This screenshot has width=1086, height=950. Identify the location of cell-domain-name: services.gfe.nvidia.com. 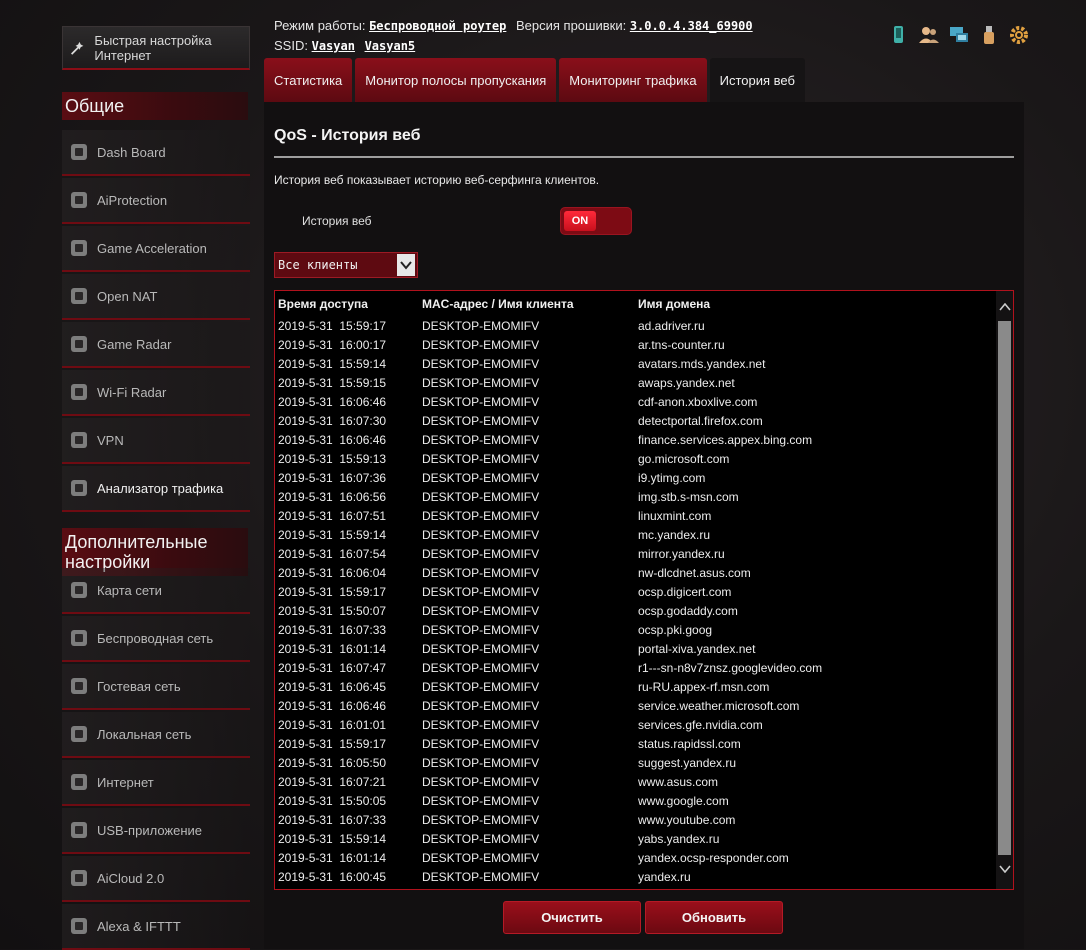
(700, 725).